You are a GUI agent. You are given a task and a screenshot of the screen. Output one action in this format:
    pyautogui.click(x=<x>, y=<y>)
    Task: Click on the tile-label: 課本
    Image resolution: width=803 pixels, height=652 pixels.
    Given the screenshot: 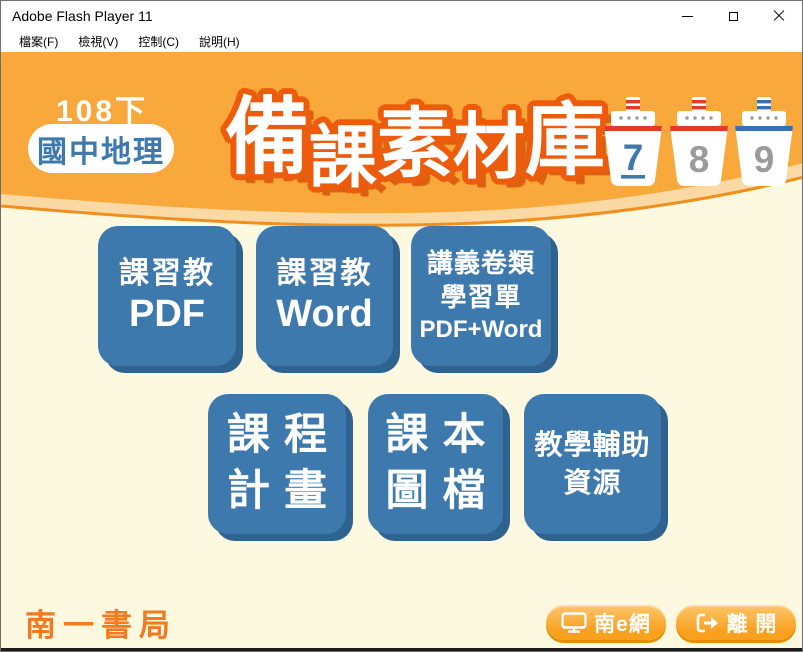 What is the action you would take?
    pyautogui.click(x=442, y=435)
    